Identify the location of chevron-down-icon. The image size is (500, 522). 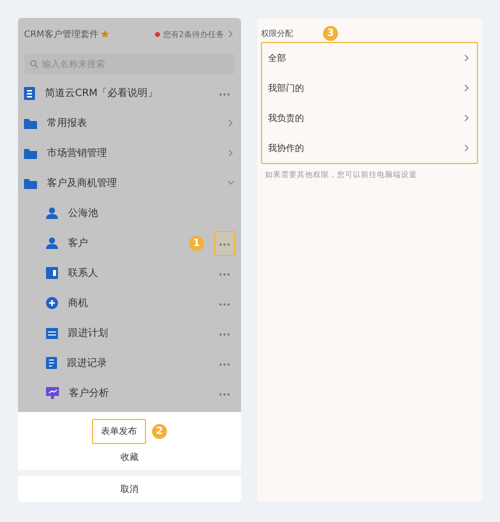
(231, 183).